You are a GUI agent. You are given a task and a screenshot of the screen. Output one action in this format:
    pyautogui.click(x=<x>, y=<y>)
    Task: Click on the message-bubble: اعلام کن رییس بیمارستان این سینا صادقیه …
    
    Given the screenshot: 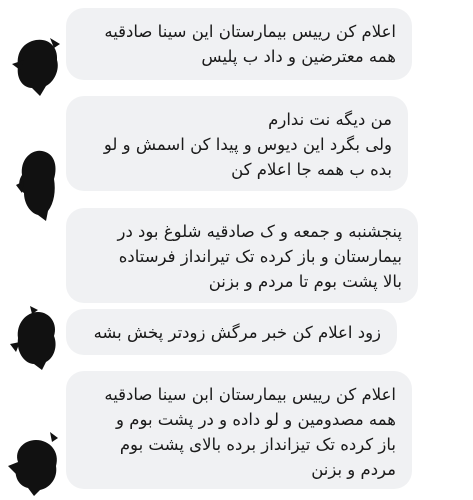 What is the action you would take?
    pyautogui.click(x=239, y=44)
    